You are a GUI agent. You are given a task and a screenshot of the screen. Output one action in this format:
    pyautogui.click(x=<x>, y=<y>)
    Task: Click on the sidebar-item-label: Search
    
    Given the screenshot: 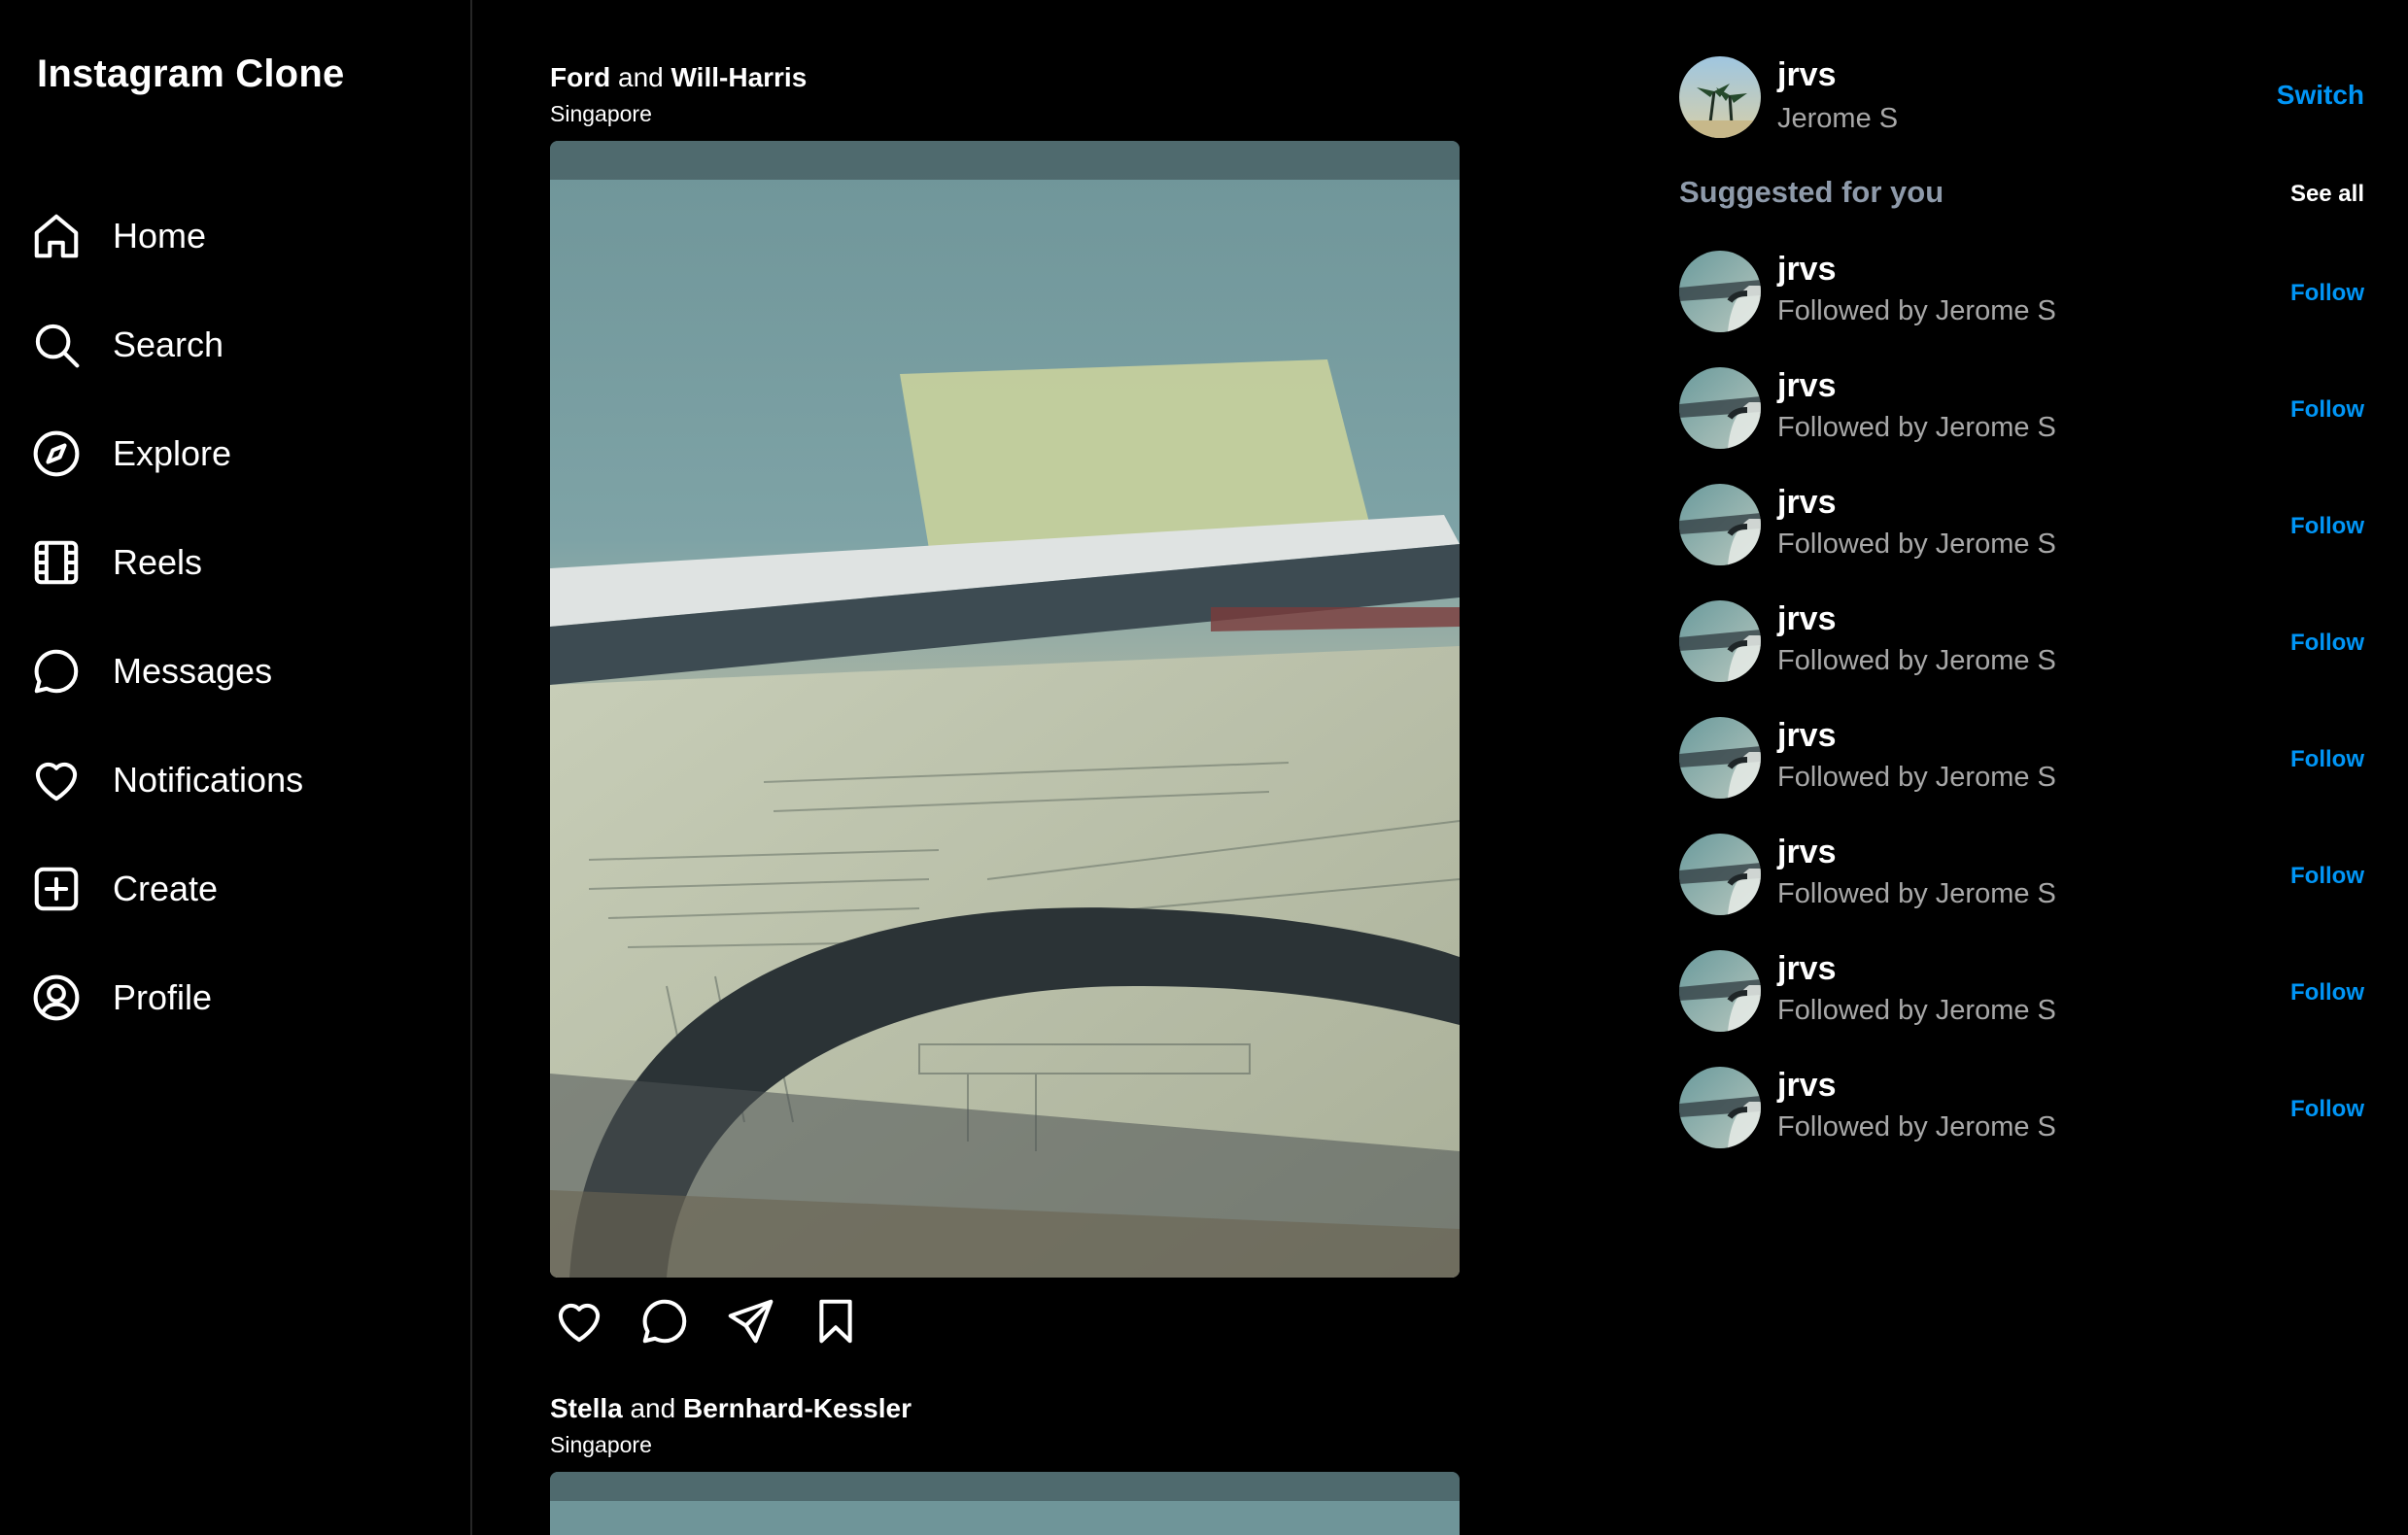 What is the action you would take?
    pyautogui.click(x=168, y=344)
    